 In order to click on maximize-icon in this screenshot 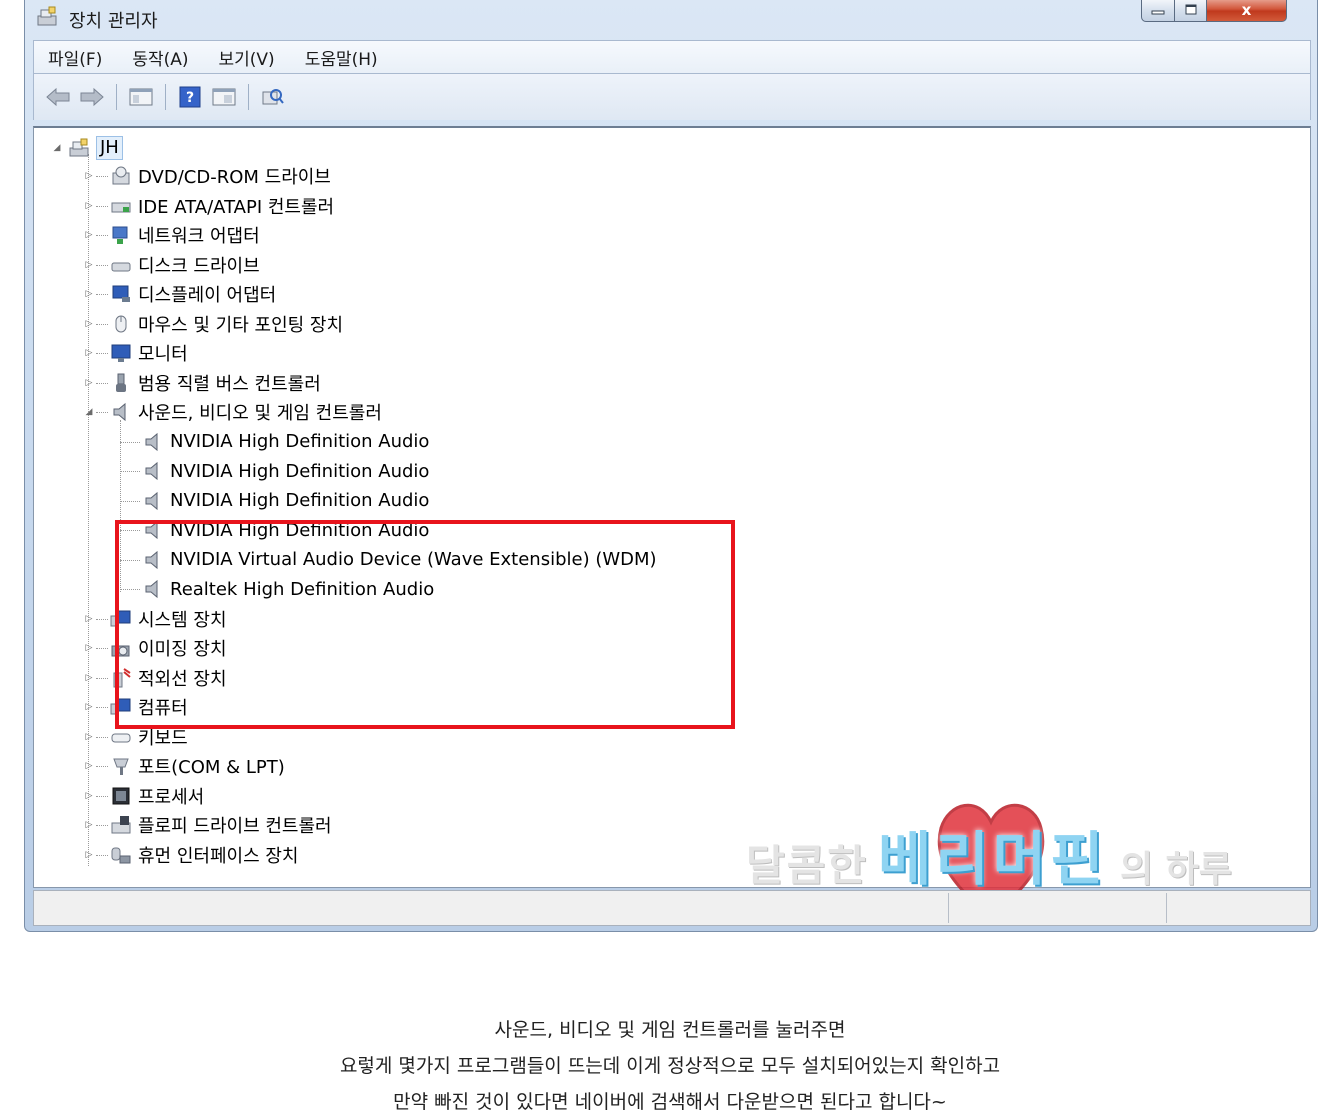, I will do `click(1190, 9)`.